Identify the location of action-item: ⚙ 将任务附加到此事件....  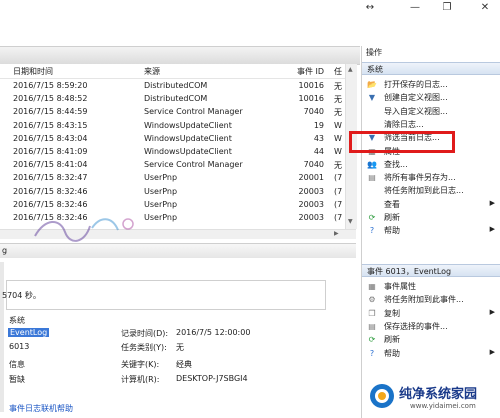
(431, 299).